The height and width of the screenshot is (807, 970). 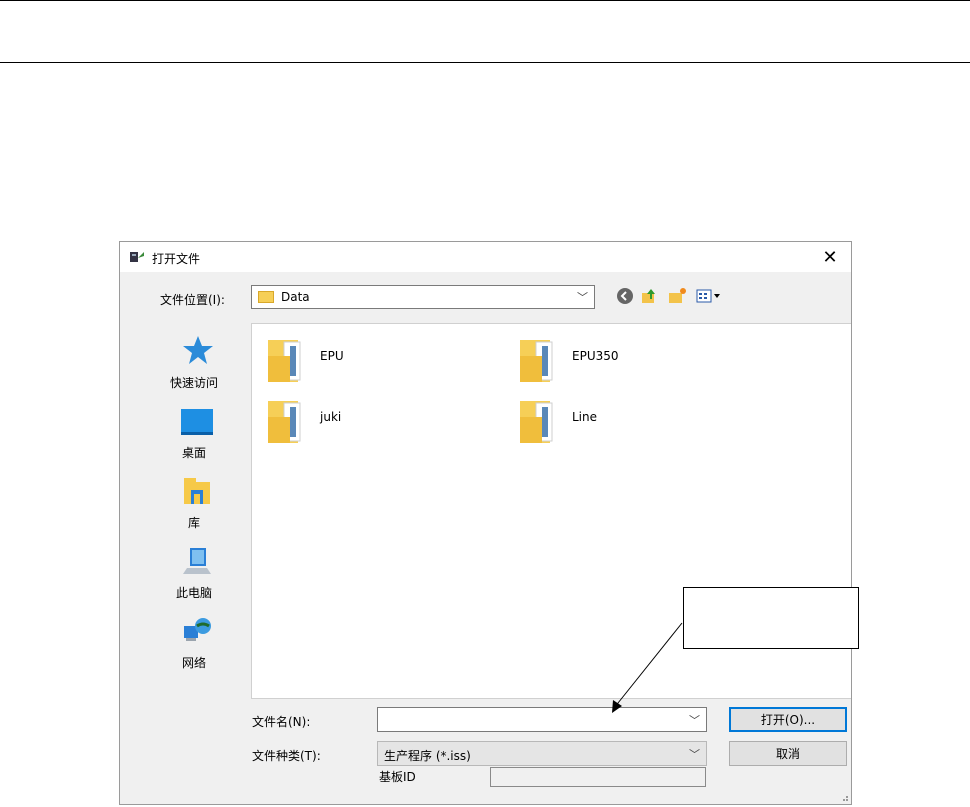 What do you see at coordinates (366, 422) in the screenshot?
I see `folder-item-juki: juki` at bounding box center [366, 422].